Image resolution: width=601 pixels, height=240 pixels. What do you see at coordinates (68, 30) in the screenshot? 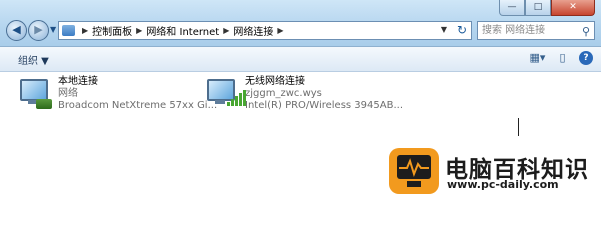
I see `control-panel-icon` at bounding box center [68, 30].